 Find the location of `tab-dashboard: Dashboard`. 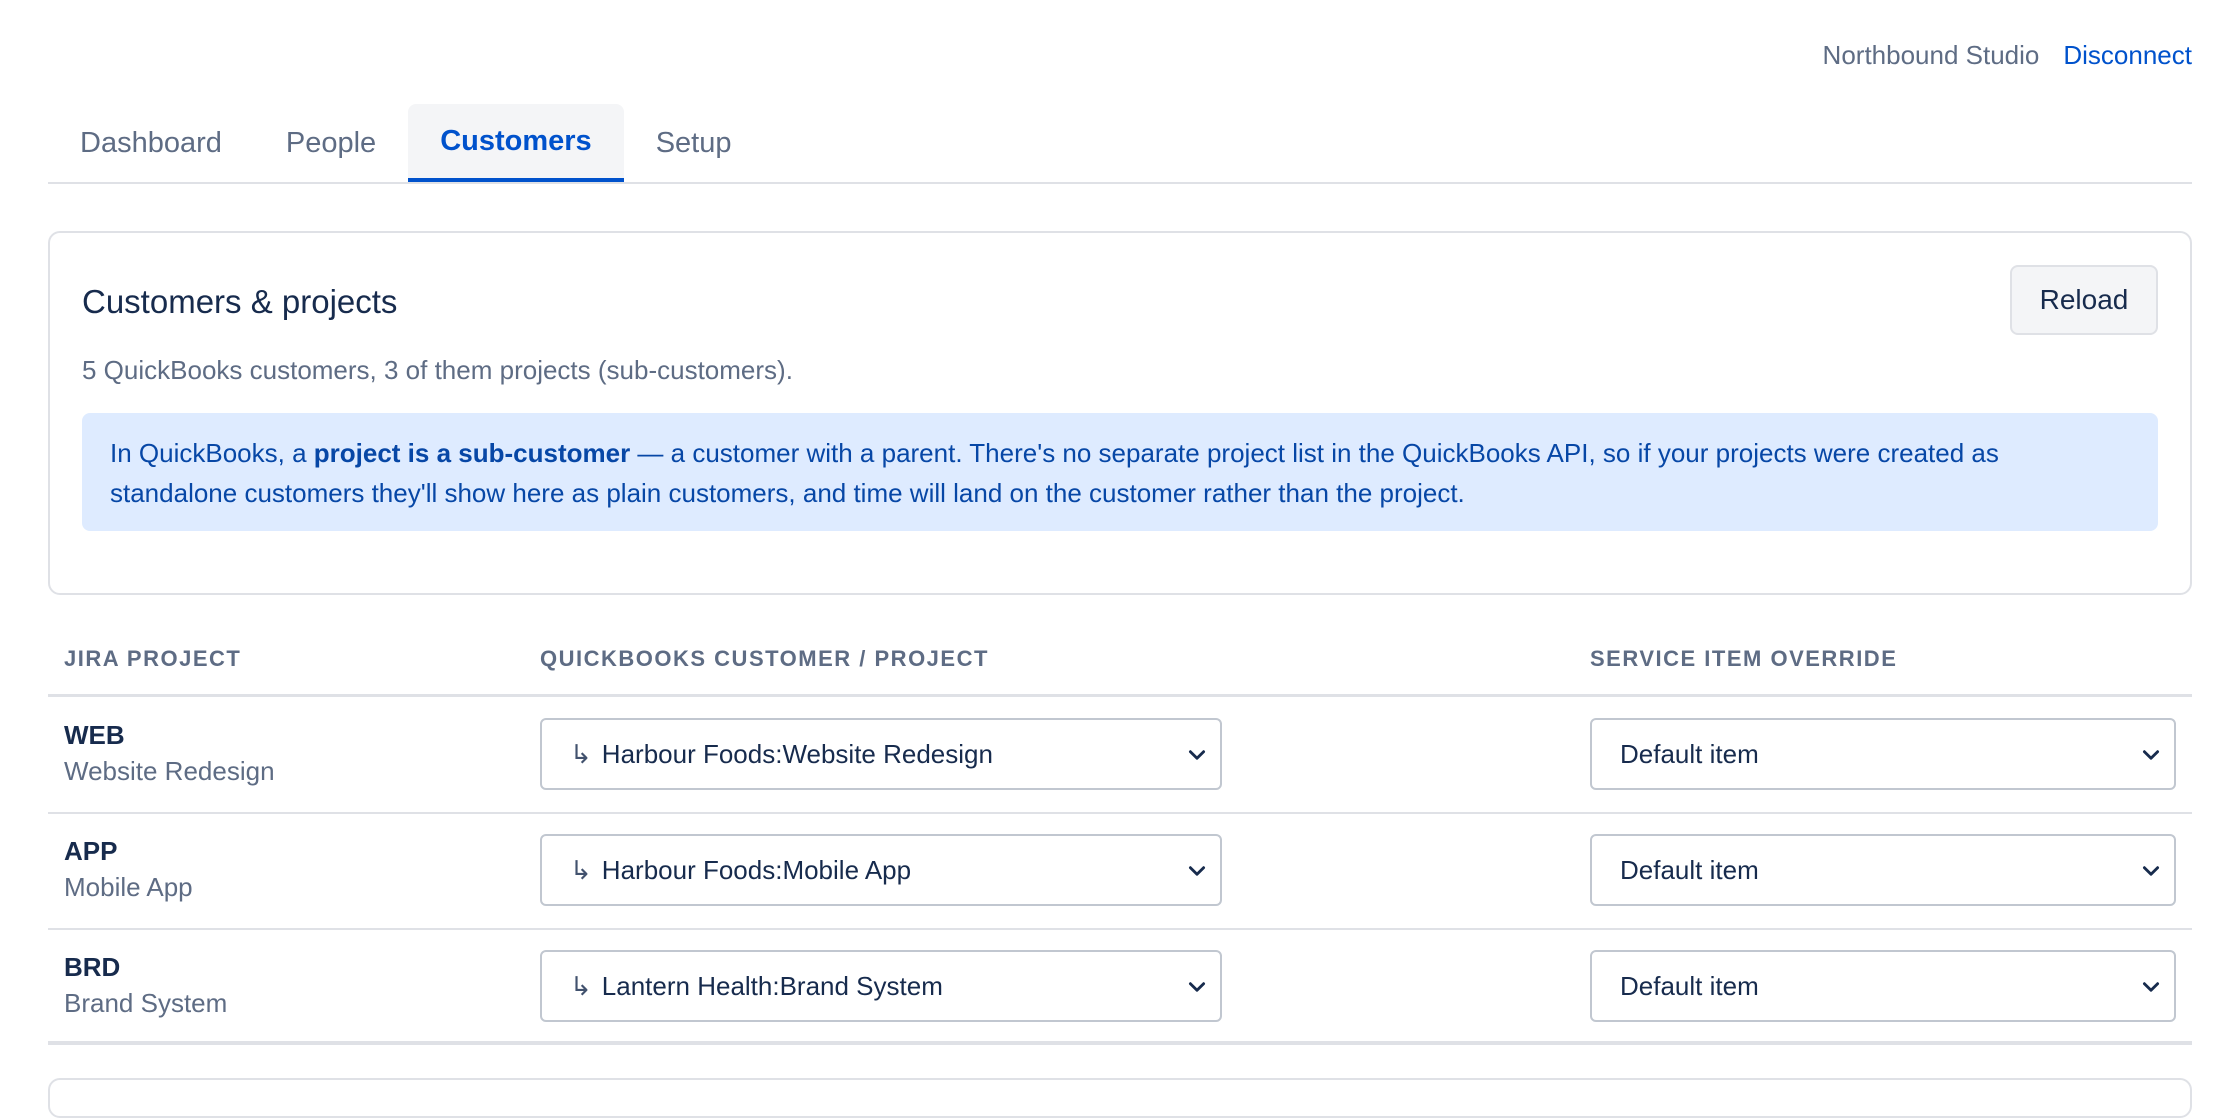

tab-dashboard: Dashboard is located at coordinates (151, 143).